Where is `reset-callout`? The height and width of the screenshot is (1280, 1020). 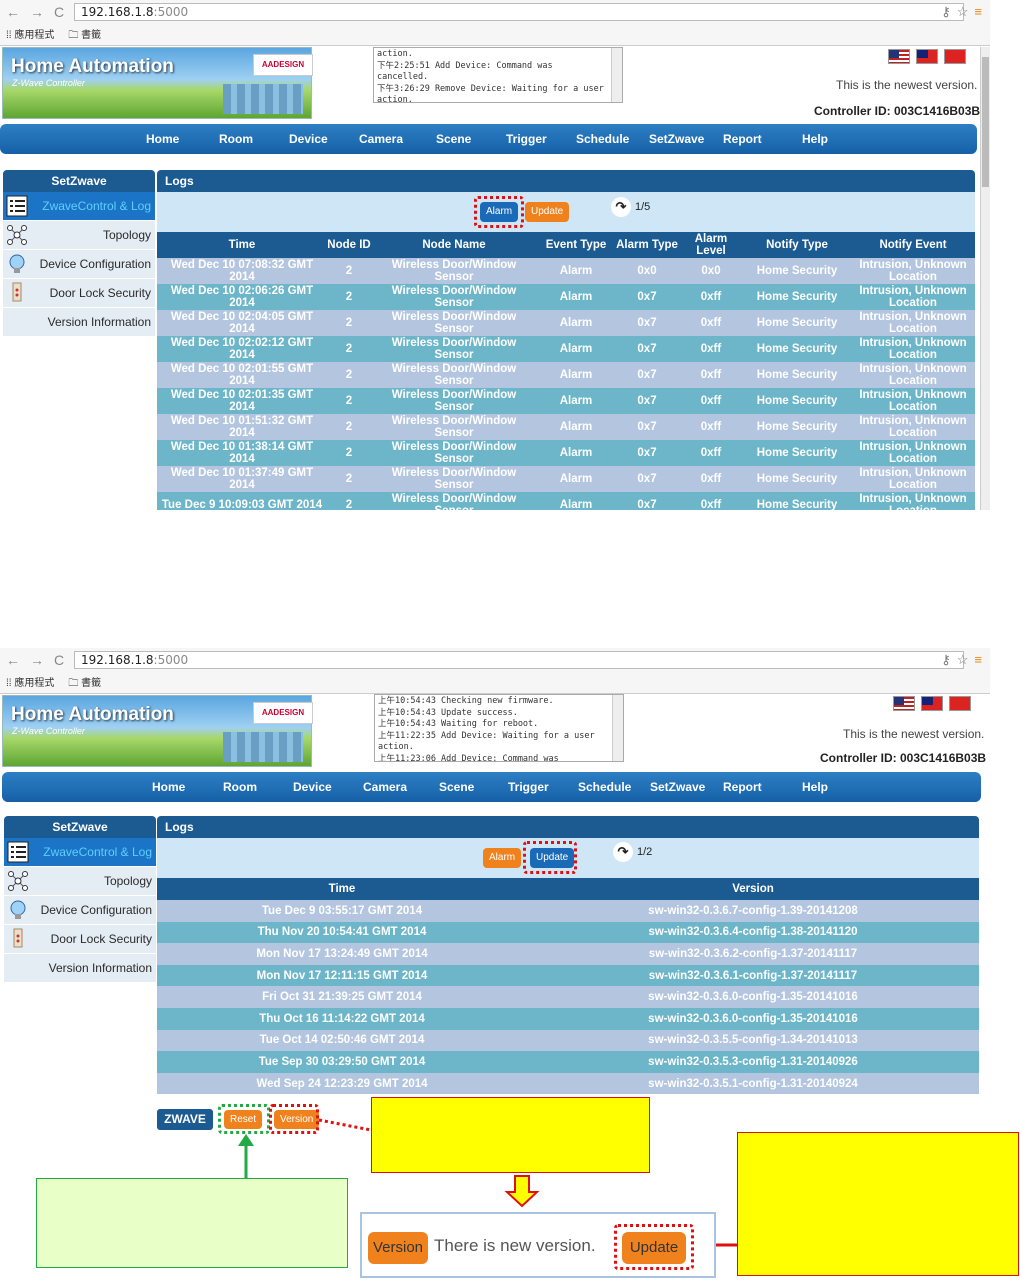
reset-callout is located at coordinates (192, 1223).